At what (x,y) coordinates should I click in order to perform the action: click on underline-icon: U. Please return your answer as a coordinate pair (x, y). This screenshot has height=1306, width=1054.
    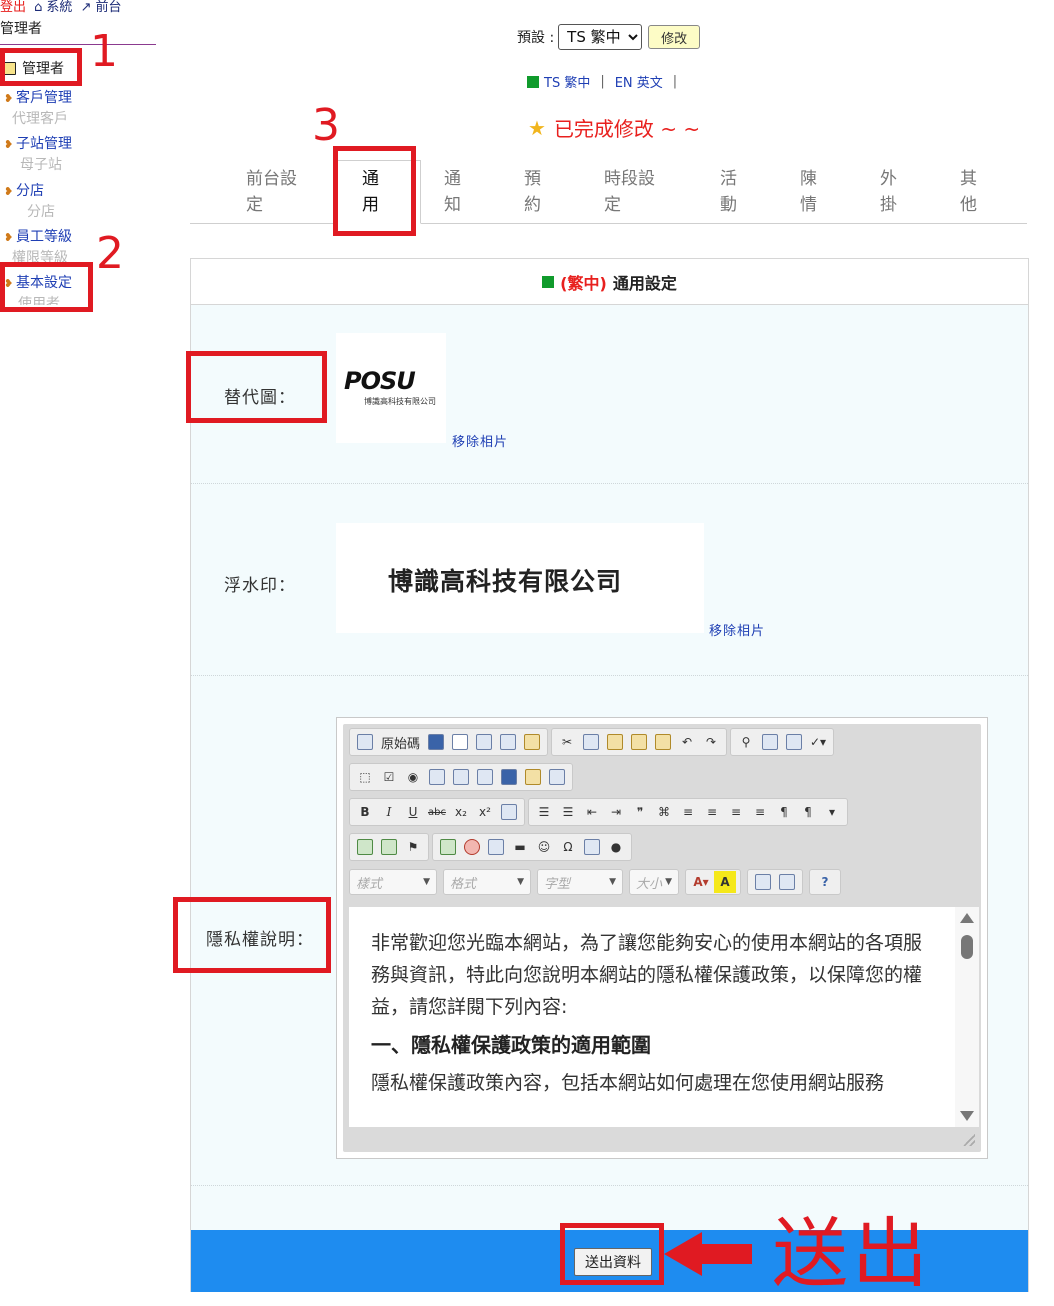
    Looking at the image, I should click on (413, 812).